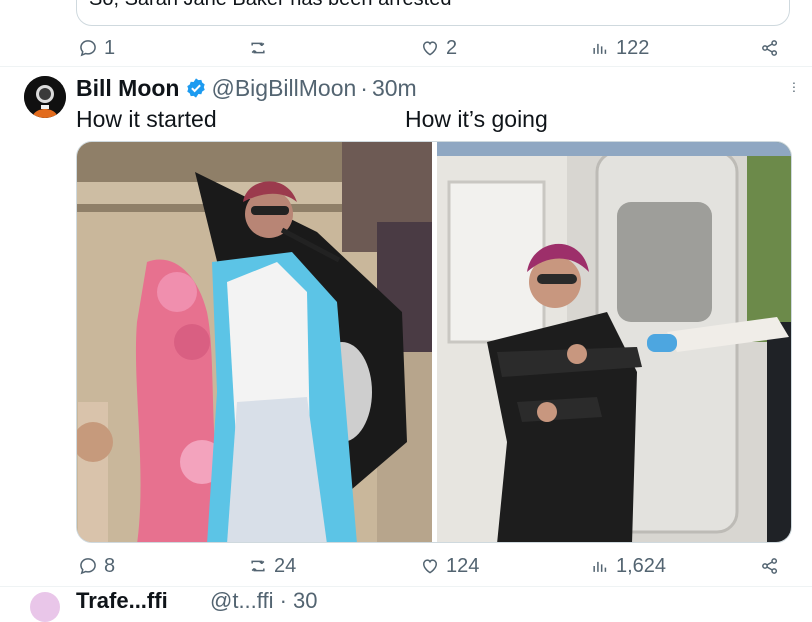 This screenshot has width=812, height=622. Describe the element at coordinates (641, 565) in the screenshot. I see `views-count: 1,624` at that location.